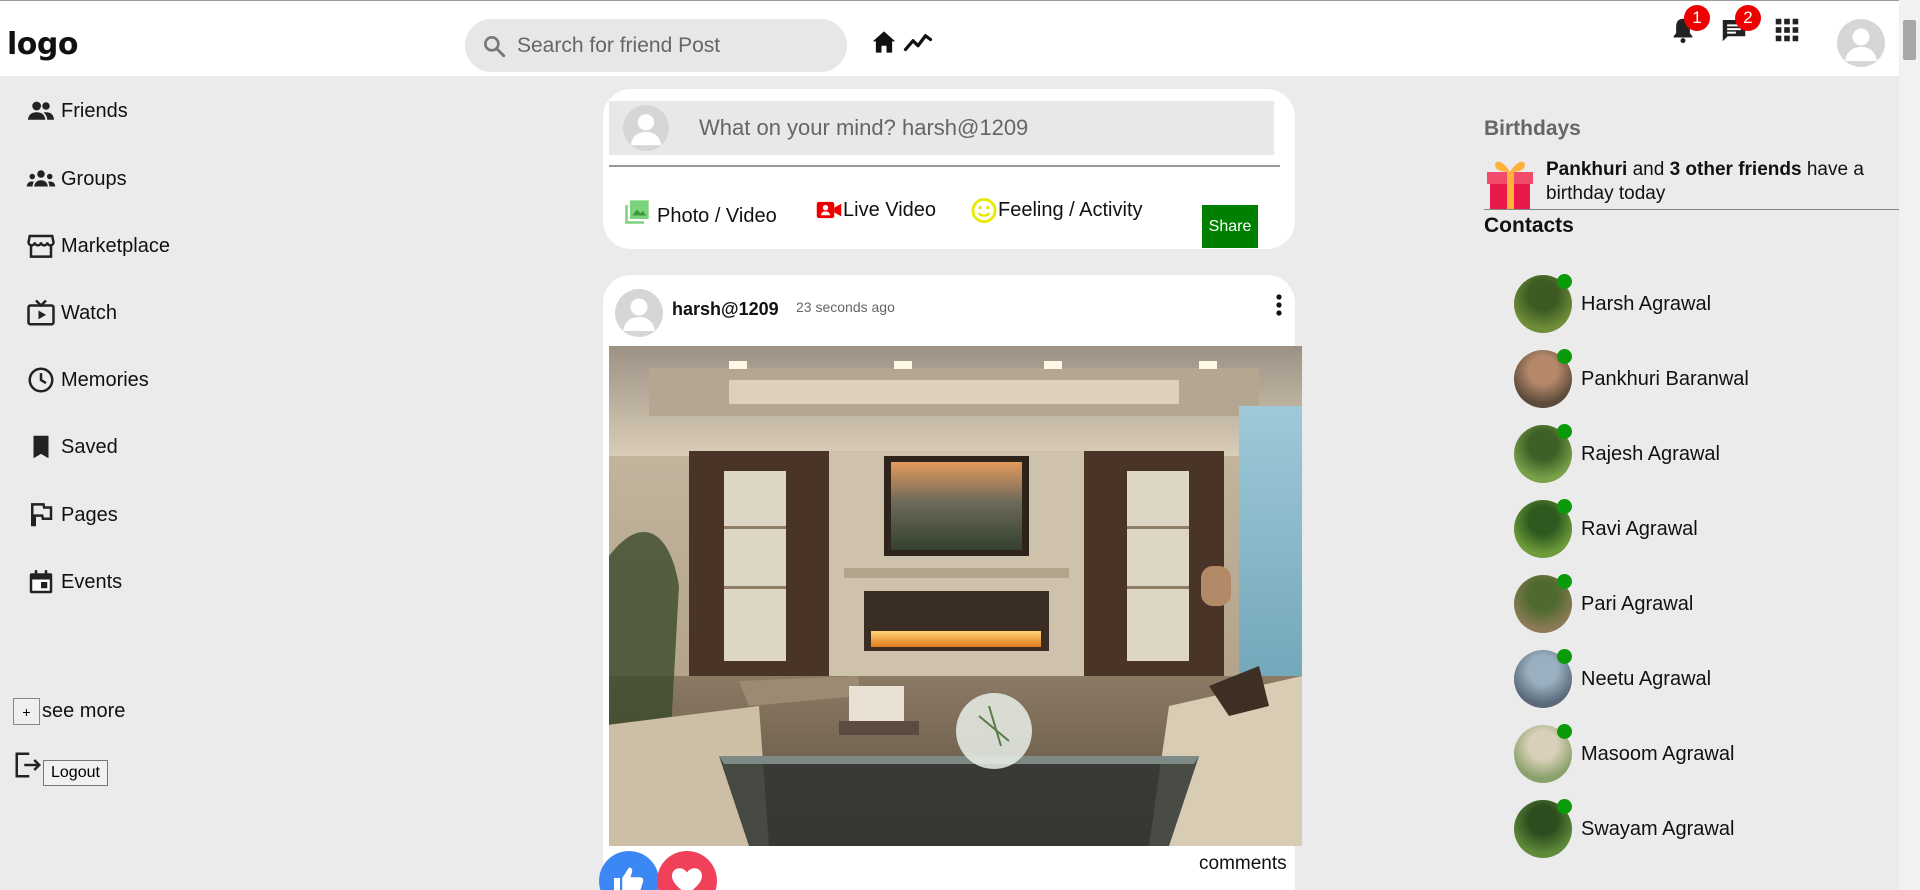 The image size is (1920, 890). What do you see at coordinates (1279, 305) in the screenshot?
I see `more-options-icon` at bounding box center [1279, 305].